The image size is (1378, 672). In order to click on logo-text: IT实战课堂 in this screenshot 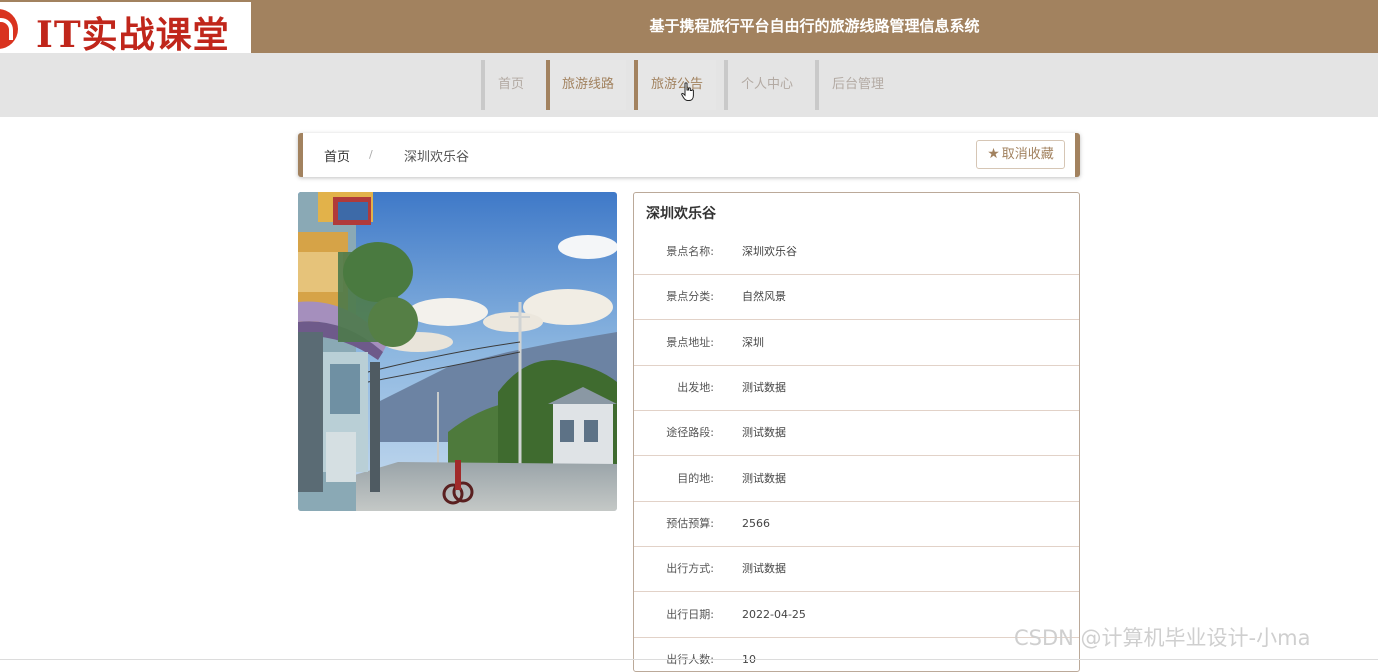, I will do `click(133, 33)`.